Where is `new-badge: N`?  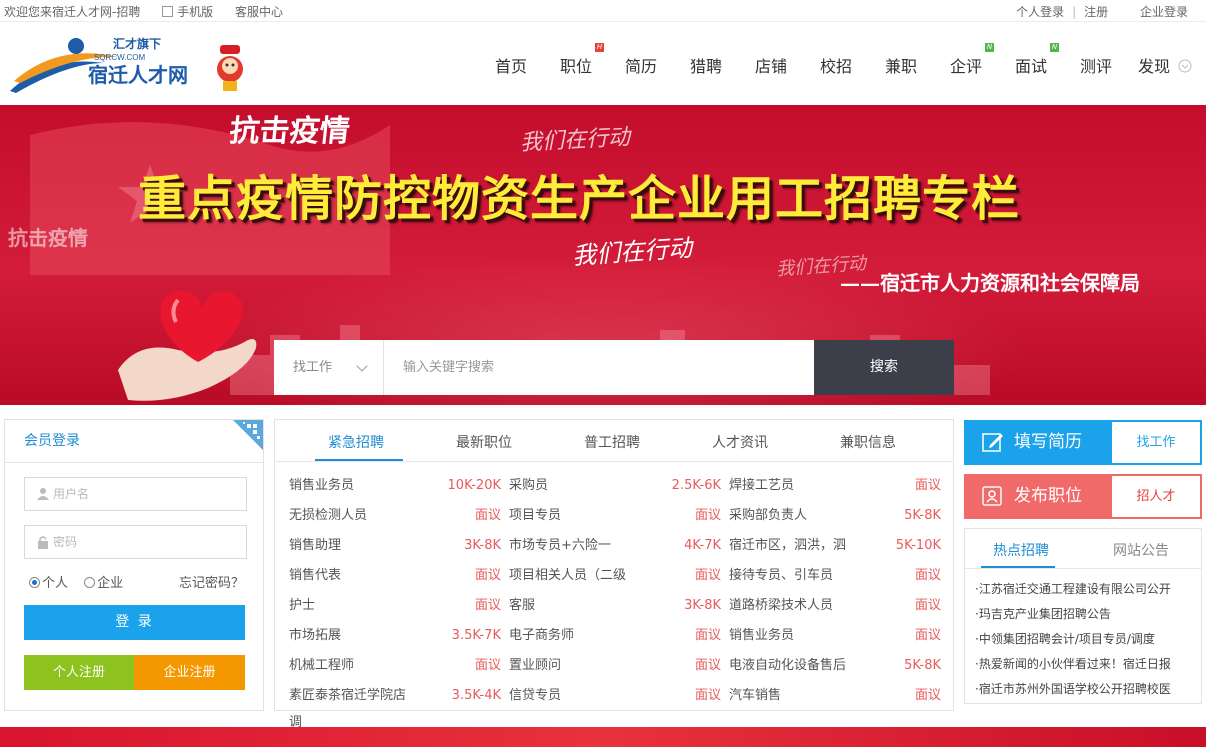 new-badge: N is located at coordinates (990, 47).